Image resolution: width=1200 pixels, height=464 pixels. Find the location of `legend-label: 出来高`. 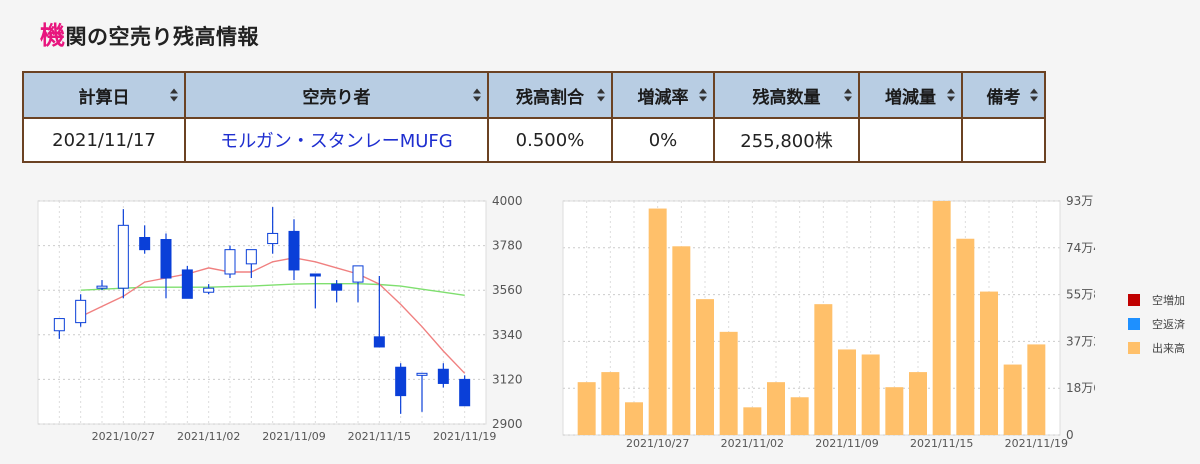

legend-label: 出来高 is located at coordinates (1168, 348).